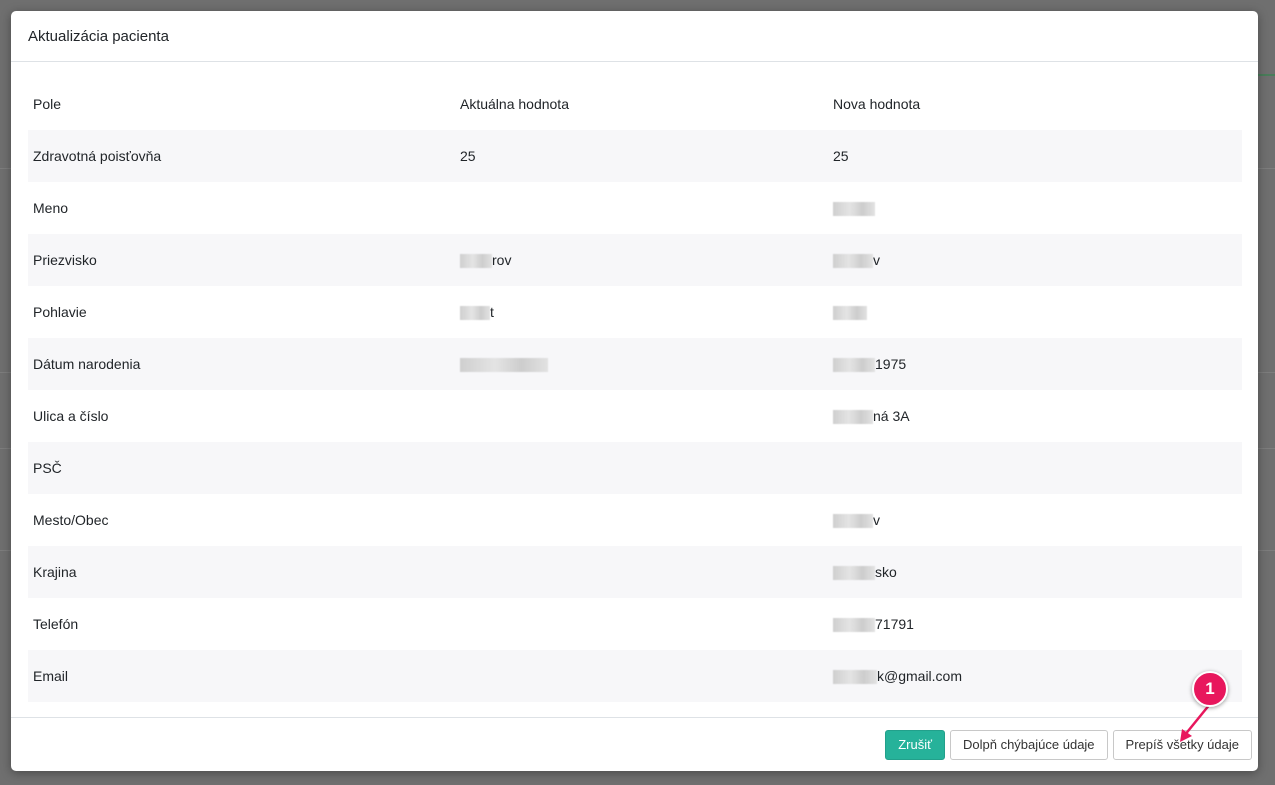 This screenshot has width=1275, height=785. I want to click on column-header-current-value: Aktuálna hodnota, so click(514, 104).